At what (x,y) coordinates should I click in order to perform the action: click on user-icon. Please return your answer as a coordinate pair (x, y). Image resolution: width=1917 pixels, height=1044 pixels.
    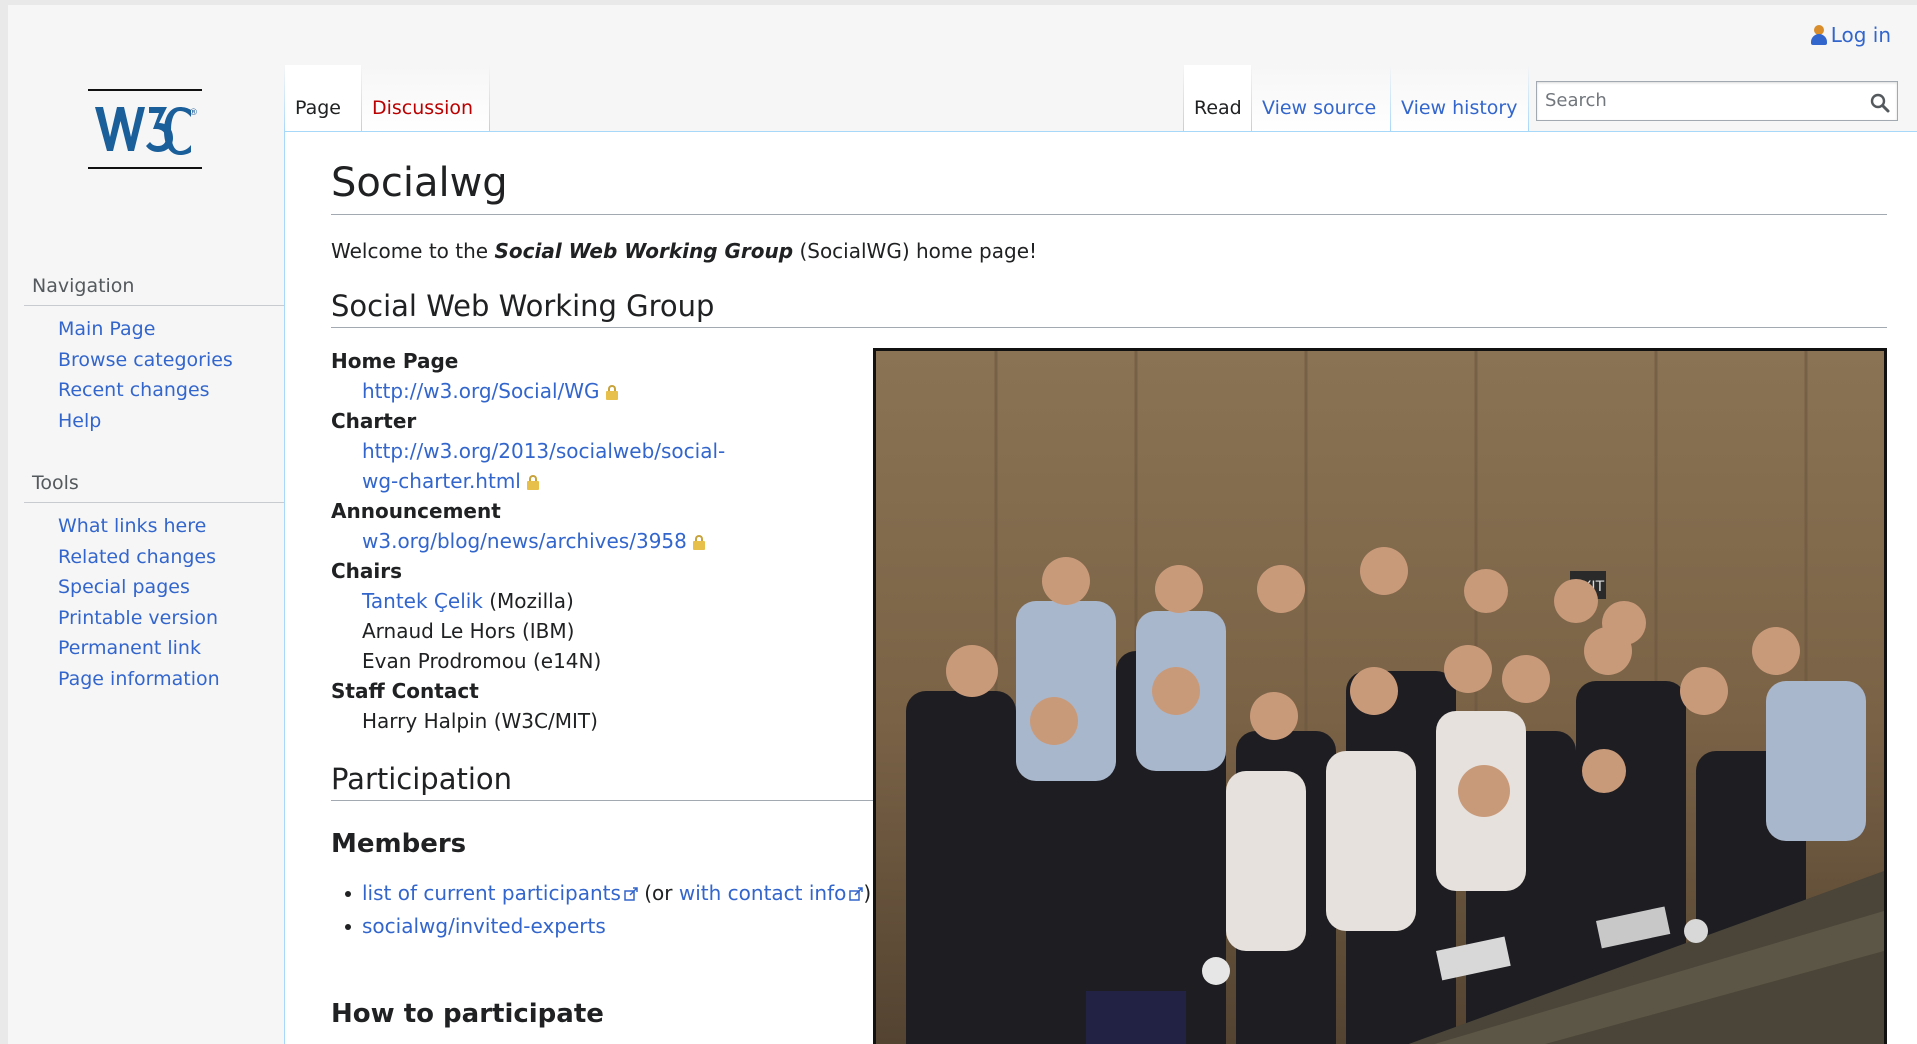
    Looking at the image, I should click on (1818, 35).